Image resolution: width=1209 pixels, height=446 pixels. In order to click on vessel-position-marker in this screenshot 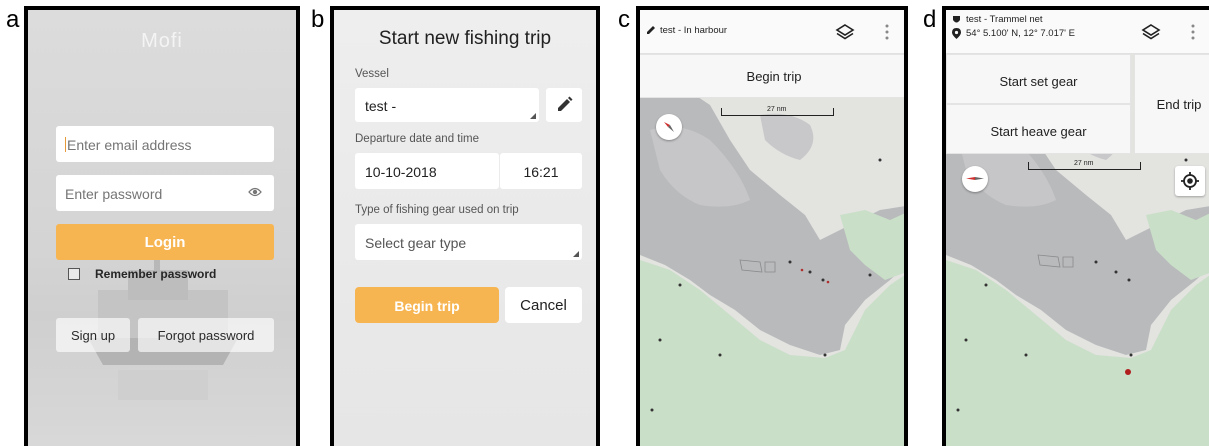, I will do `click(1128, 372)`.